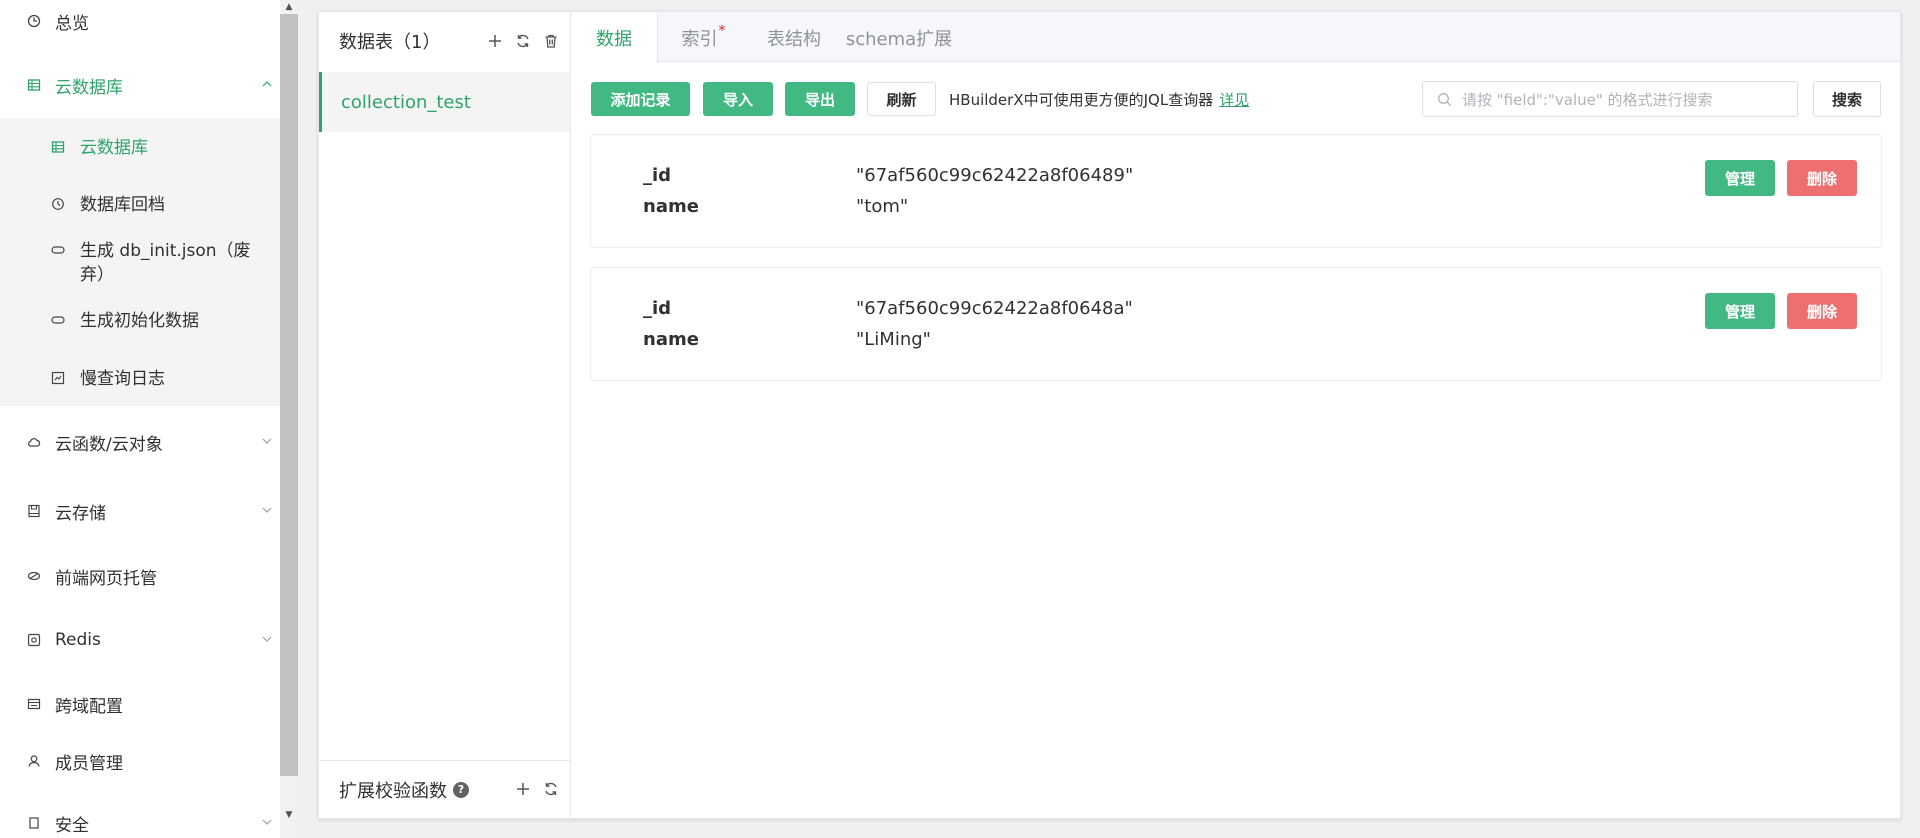 This screenshot has width=1920, height=838. I want to click on jql-hint-text: HBuilderX中可使用更方便的JQL查询器, so click(1081, 99).